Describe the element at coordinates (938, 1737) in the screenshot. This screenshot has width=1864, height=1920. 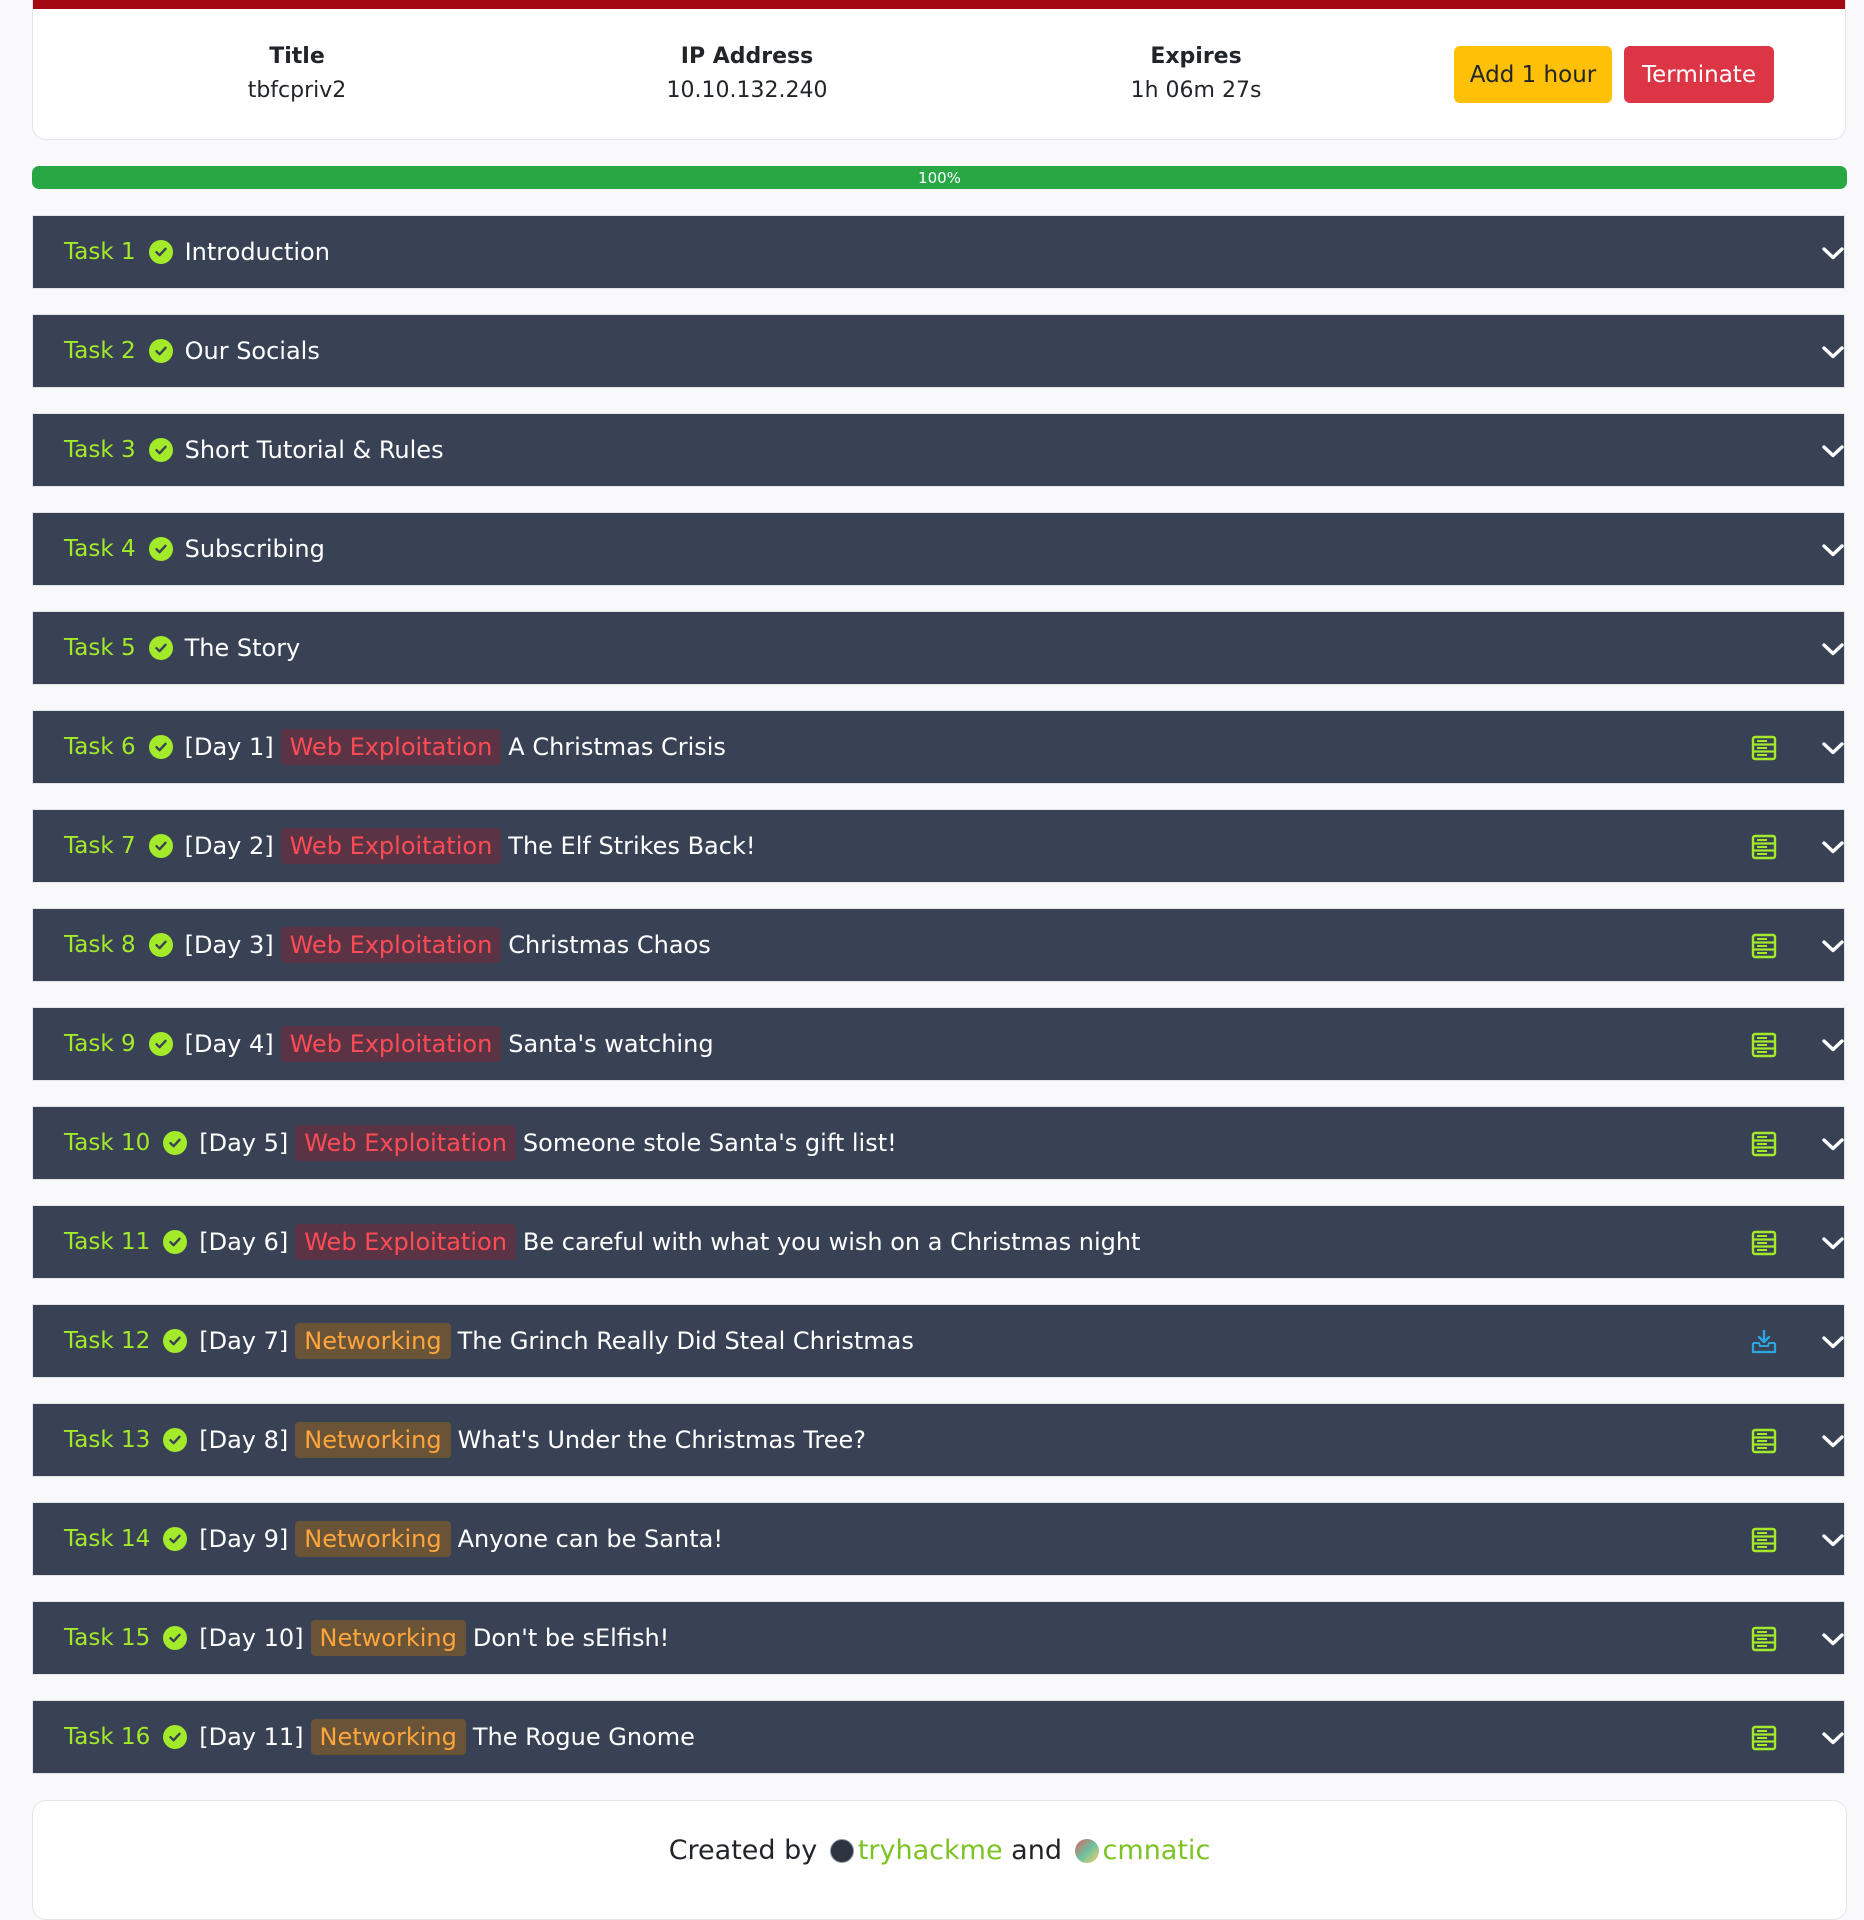
I see `task-row: Task 16 [Day 11] Networking The Rogue Gnome` at that location.